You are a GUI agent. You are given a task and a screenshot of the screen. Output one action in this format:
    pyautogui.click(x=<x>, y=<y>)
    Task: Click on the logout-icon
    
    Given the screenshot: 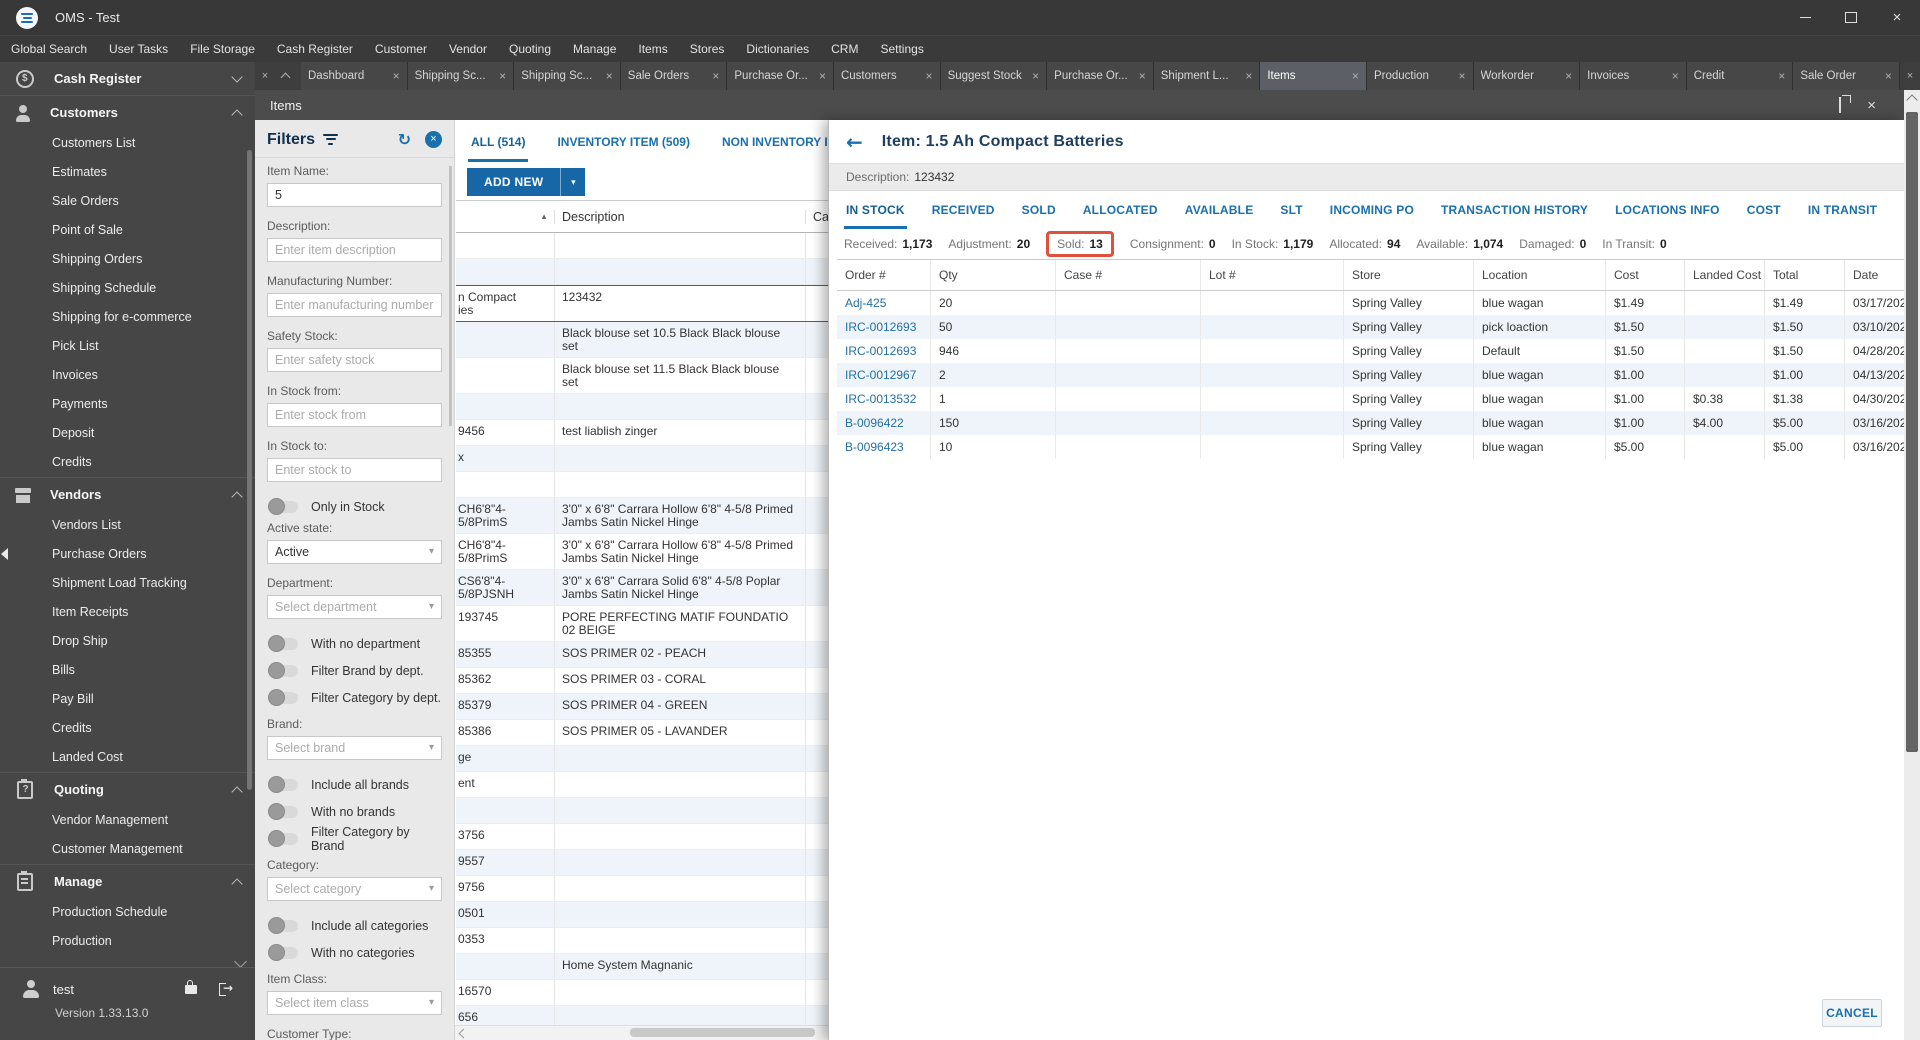 What is the action you would take?
    pyautogui.click(x=226, y=989)
    